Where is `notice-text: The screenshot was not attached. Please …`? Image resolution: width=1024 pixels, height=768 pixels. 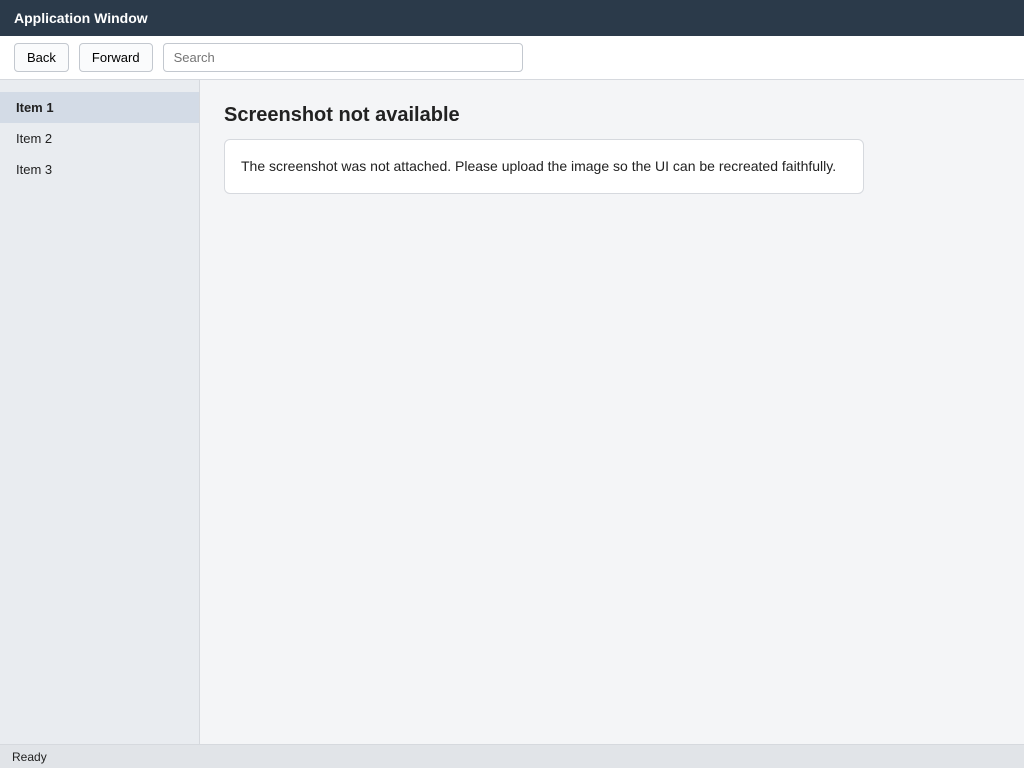
notice-text: The screenshot was not attached. Please … is located at coordinates (544, 166).